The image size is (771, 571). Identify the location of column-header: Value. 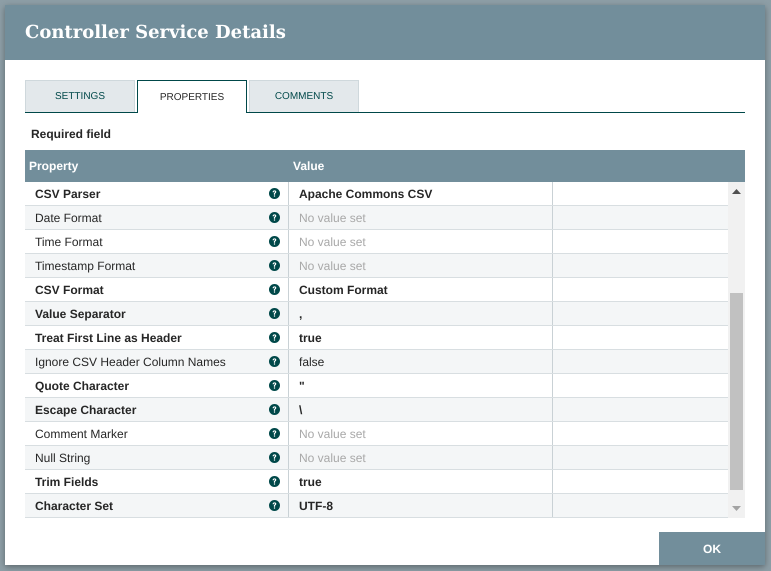
(308, 166).